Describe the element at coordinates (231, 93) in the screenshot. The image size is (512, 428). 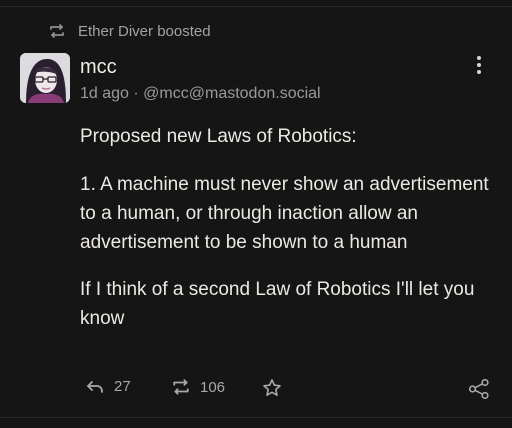
I see `author-handle: @mcc@mastodon.social` at that location.